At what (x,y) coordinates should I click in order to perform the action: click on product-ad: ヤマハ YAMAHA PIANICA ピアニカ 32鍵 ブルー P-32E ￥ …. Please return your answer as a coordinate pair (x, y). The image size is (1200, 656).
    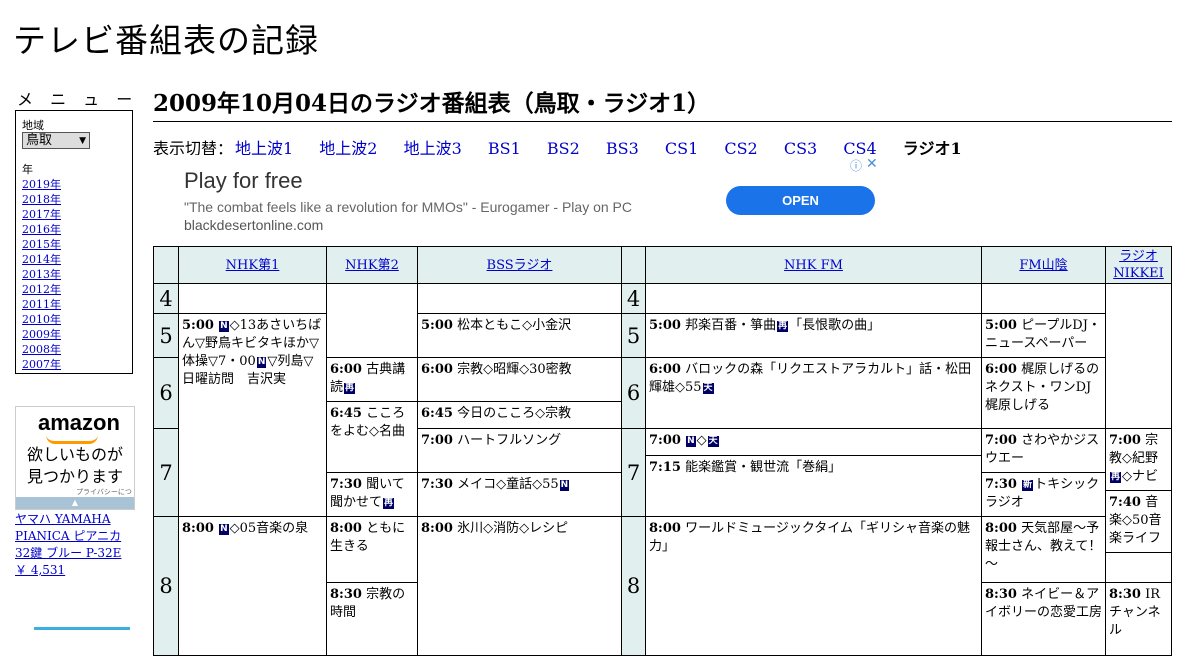
    Looking at the image, I should click on (76, 545).